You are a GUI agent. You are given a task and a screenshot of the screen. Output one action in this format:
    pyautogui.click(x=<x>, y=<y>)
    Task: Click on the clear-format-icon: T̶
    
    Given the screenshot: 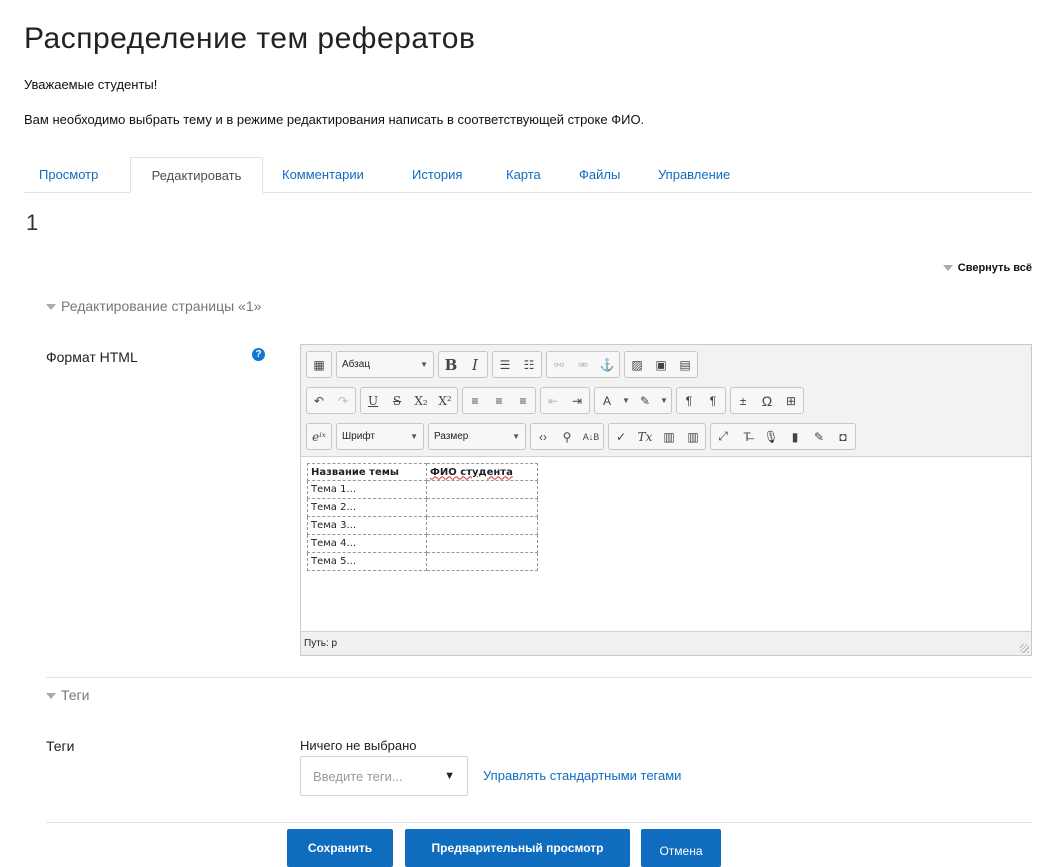 What is the action you would take?
    pyautogui.click(x=747, y=436)
    